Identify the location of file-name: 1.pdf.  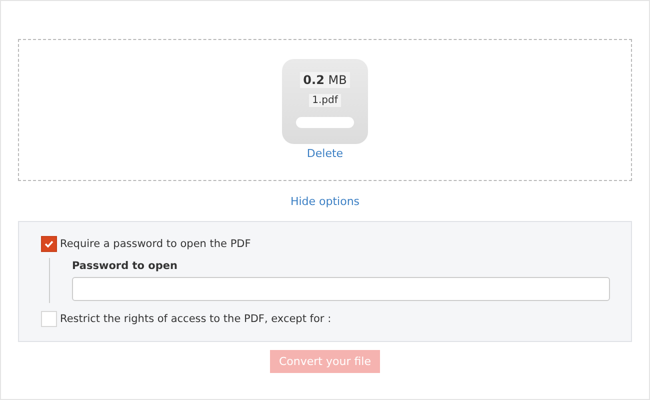
(325, 100).